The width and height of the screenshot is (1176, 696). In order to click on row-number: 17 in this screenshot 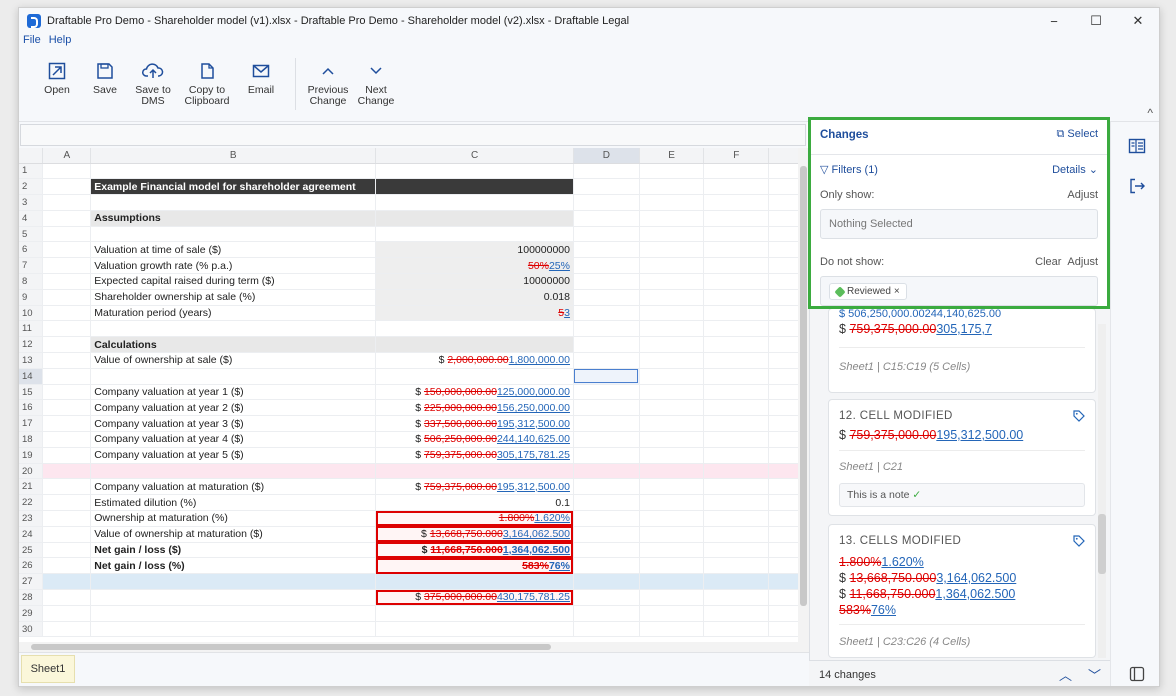, I will do `click(31, 424)`.